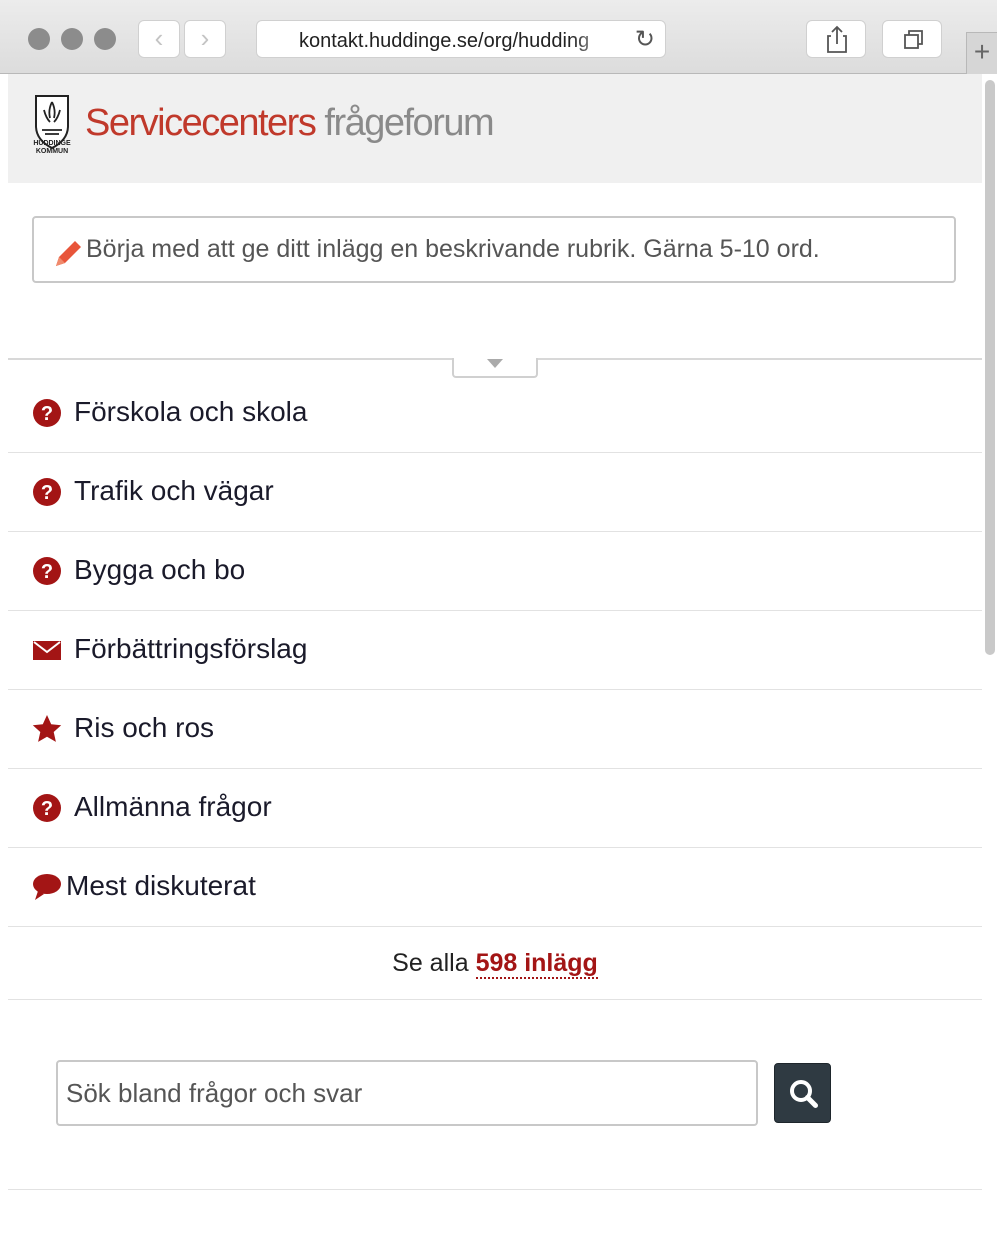 The width and height of the screenshot is (997, 1259). Describe the element at coordinates (174, 490) in the screenshot. I see `category-label: Trafik och vägar` at that location.